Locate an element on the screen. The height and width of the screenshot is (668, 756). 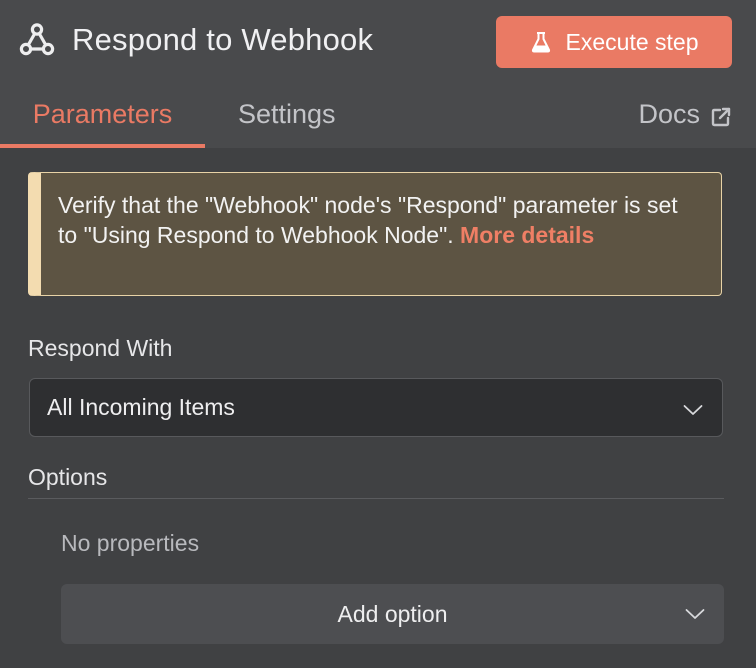
tab-settings: Settings is located at coordinates (287, 119).